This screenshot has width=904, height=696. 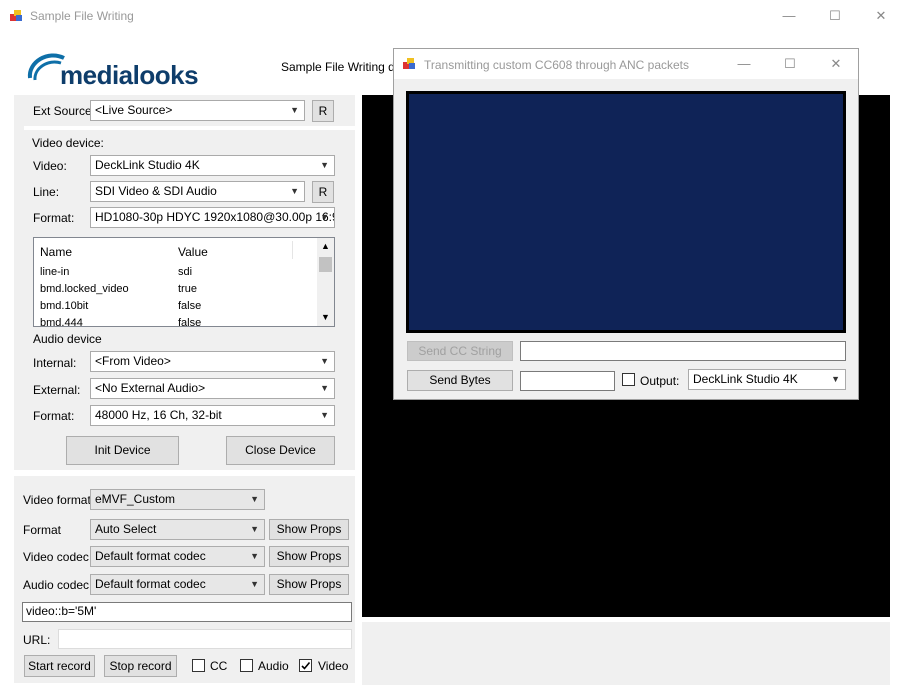 What do you see at coordinates (212, 361) in the screenshot?
I see `internal-audio-select: <From Video> ▼` at bounding box center [212, 361].